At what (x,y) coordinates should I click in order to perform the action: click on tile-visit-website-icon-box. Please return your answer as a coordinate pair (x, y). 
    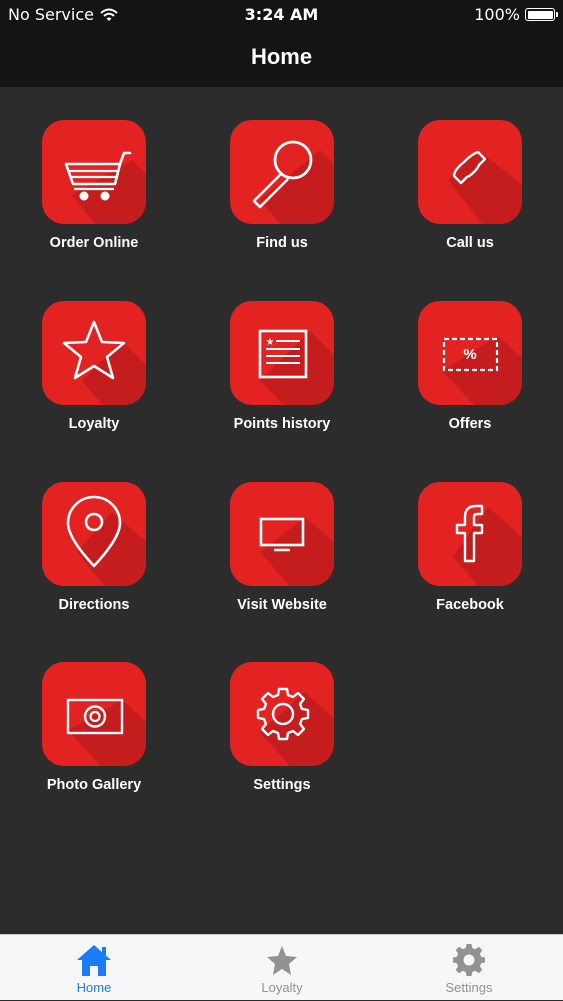
    Looking at the image, I should click on (282, 534).